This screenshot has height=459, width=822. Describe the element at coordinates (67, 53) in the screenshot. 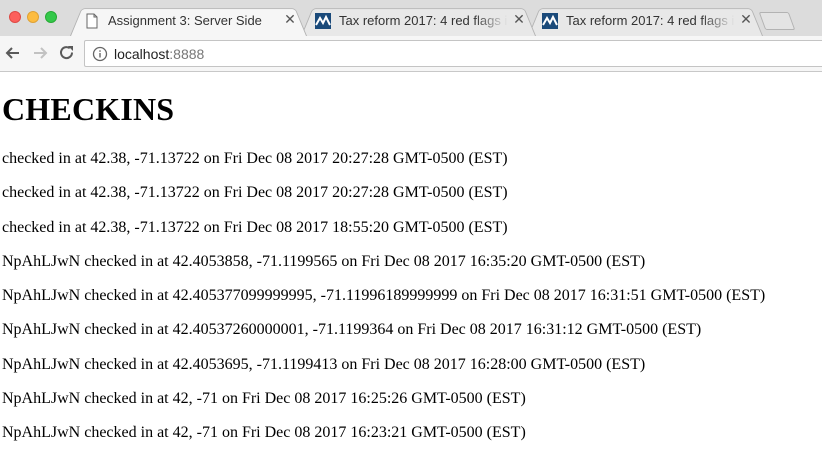

I see `reload-icon` at that location.